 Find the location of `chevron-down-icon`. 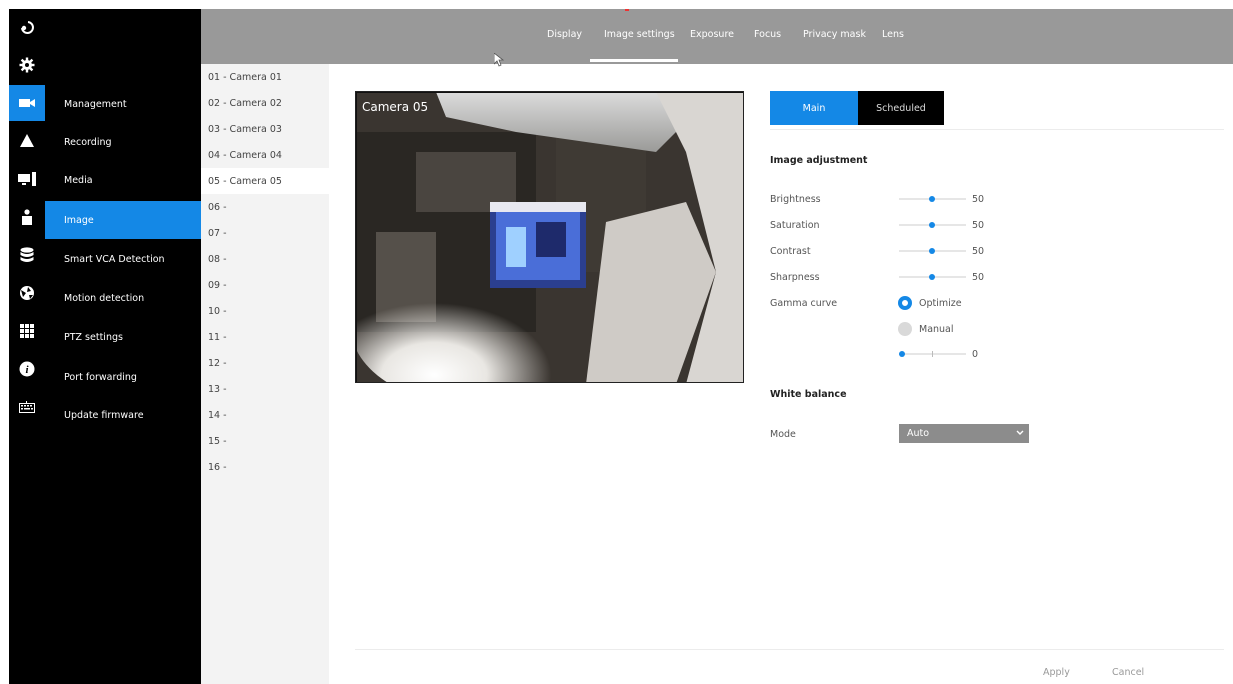

chevron-down-icon is located at coordinates (1020, 432).